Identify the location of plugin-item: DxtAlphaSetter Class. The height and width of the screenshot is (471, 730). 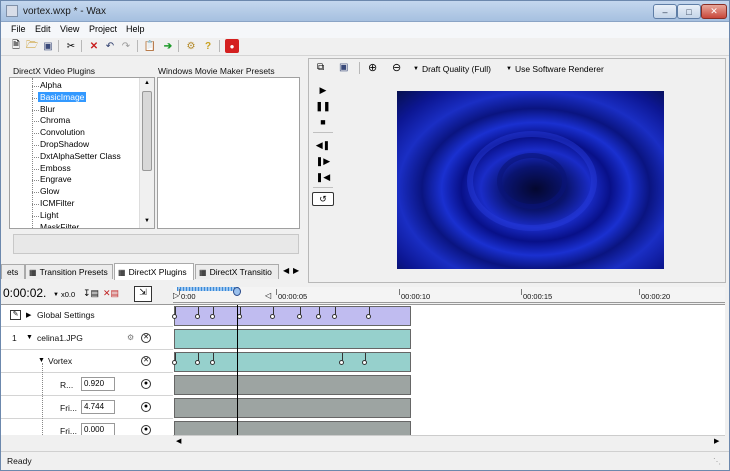
(80, 156).